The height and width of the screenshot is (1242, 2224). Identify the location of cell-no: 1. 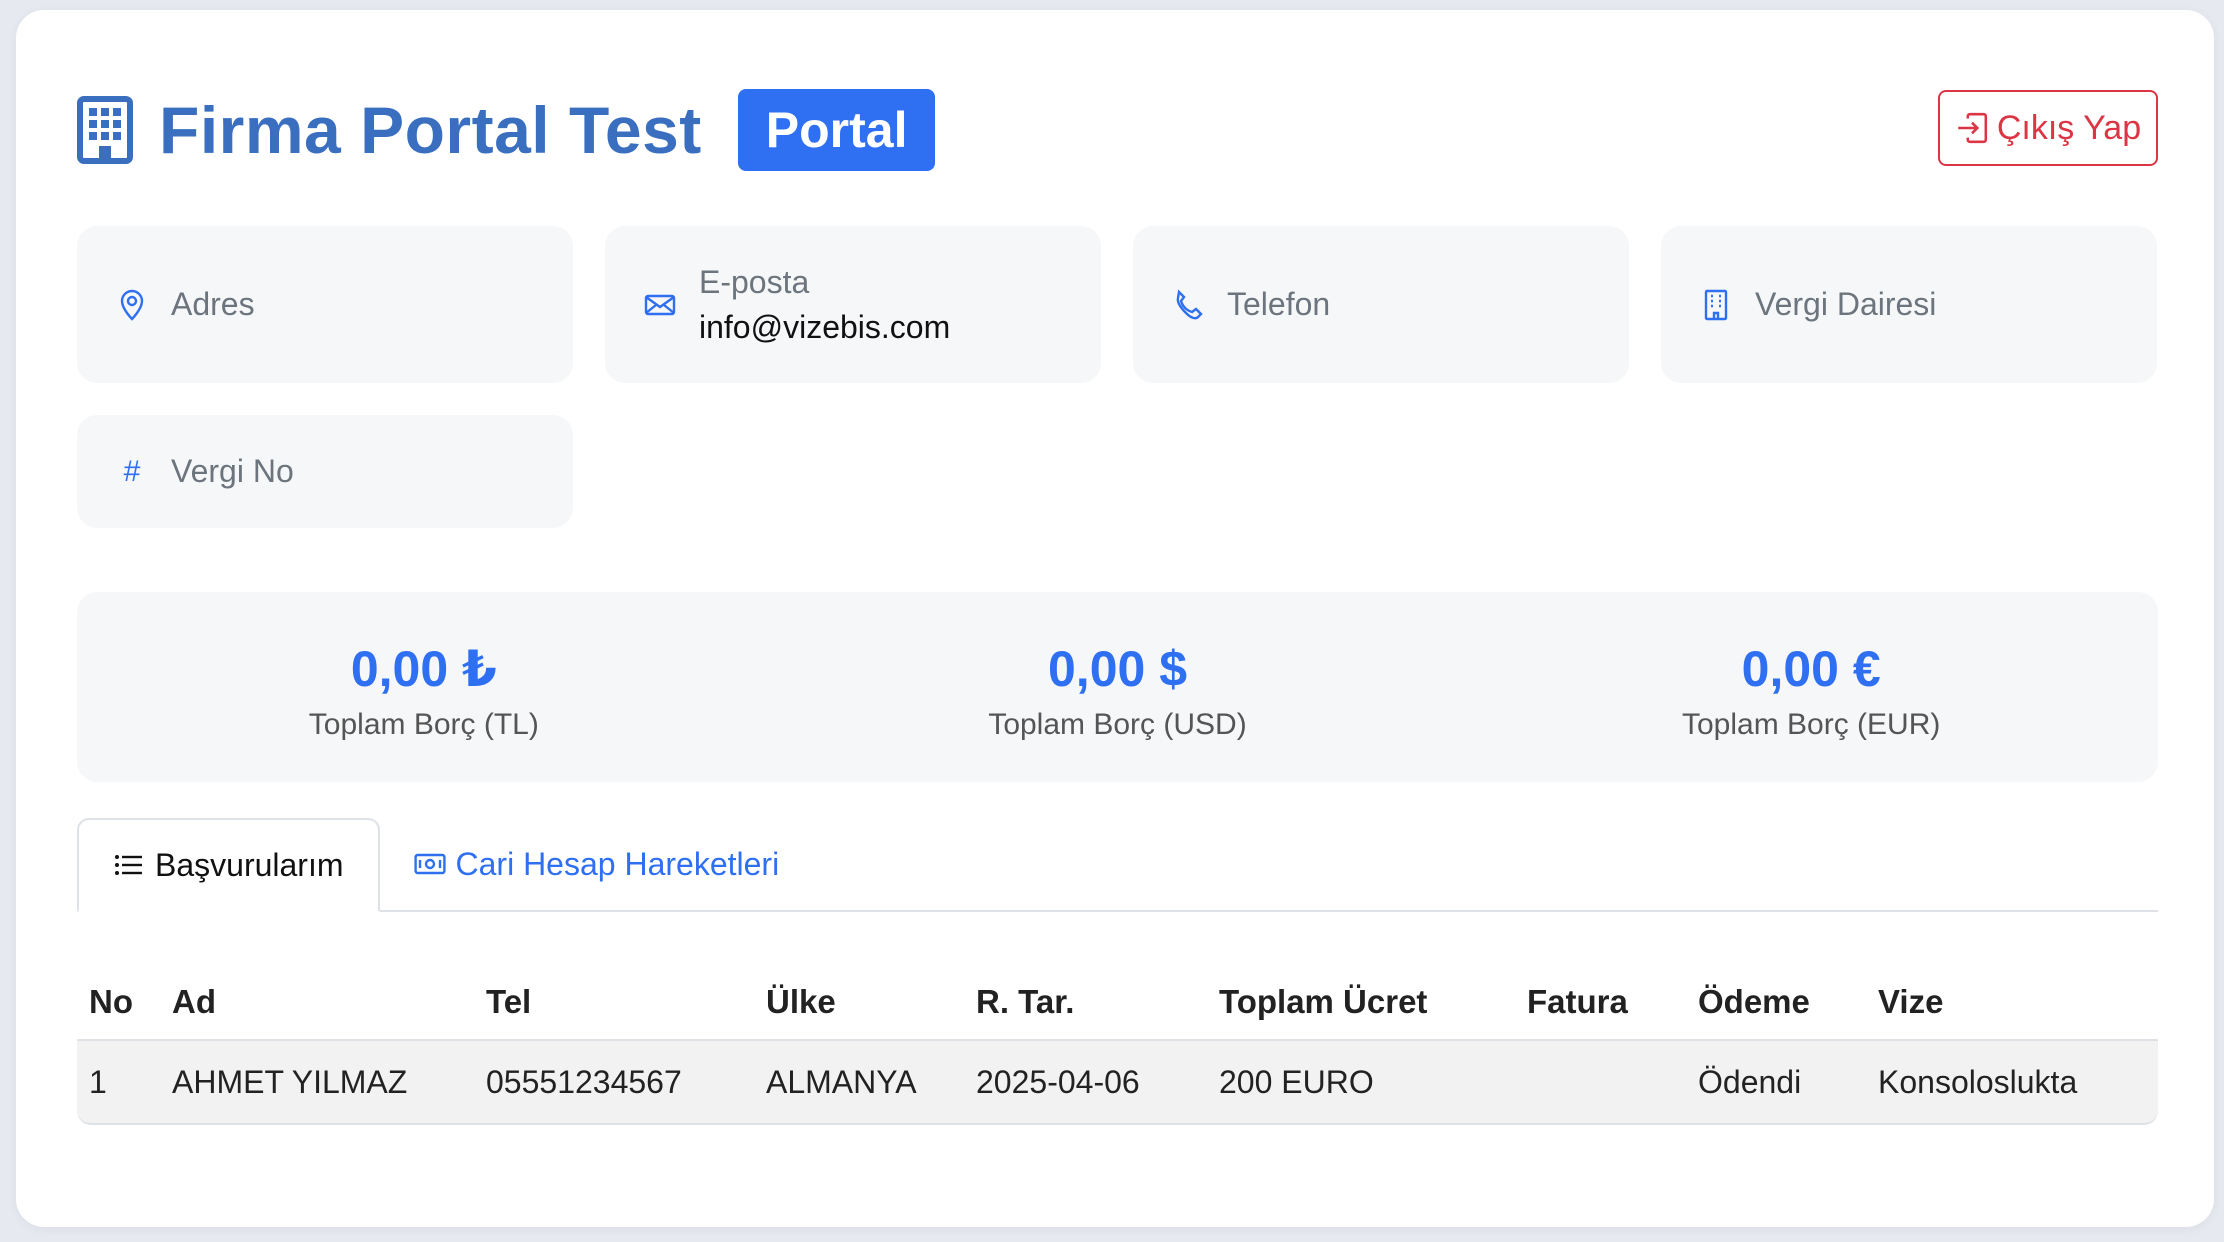
(98, 1081).